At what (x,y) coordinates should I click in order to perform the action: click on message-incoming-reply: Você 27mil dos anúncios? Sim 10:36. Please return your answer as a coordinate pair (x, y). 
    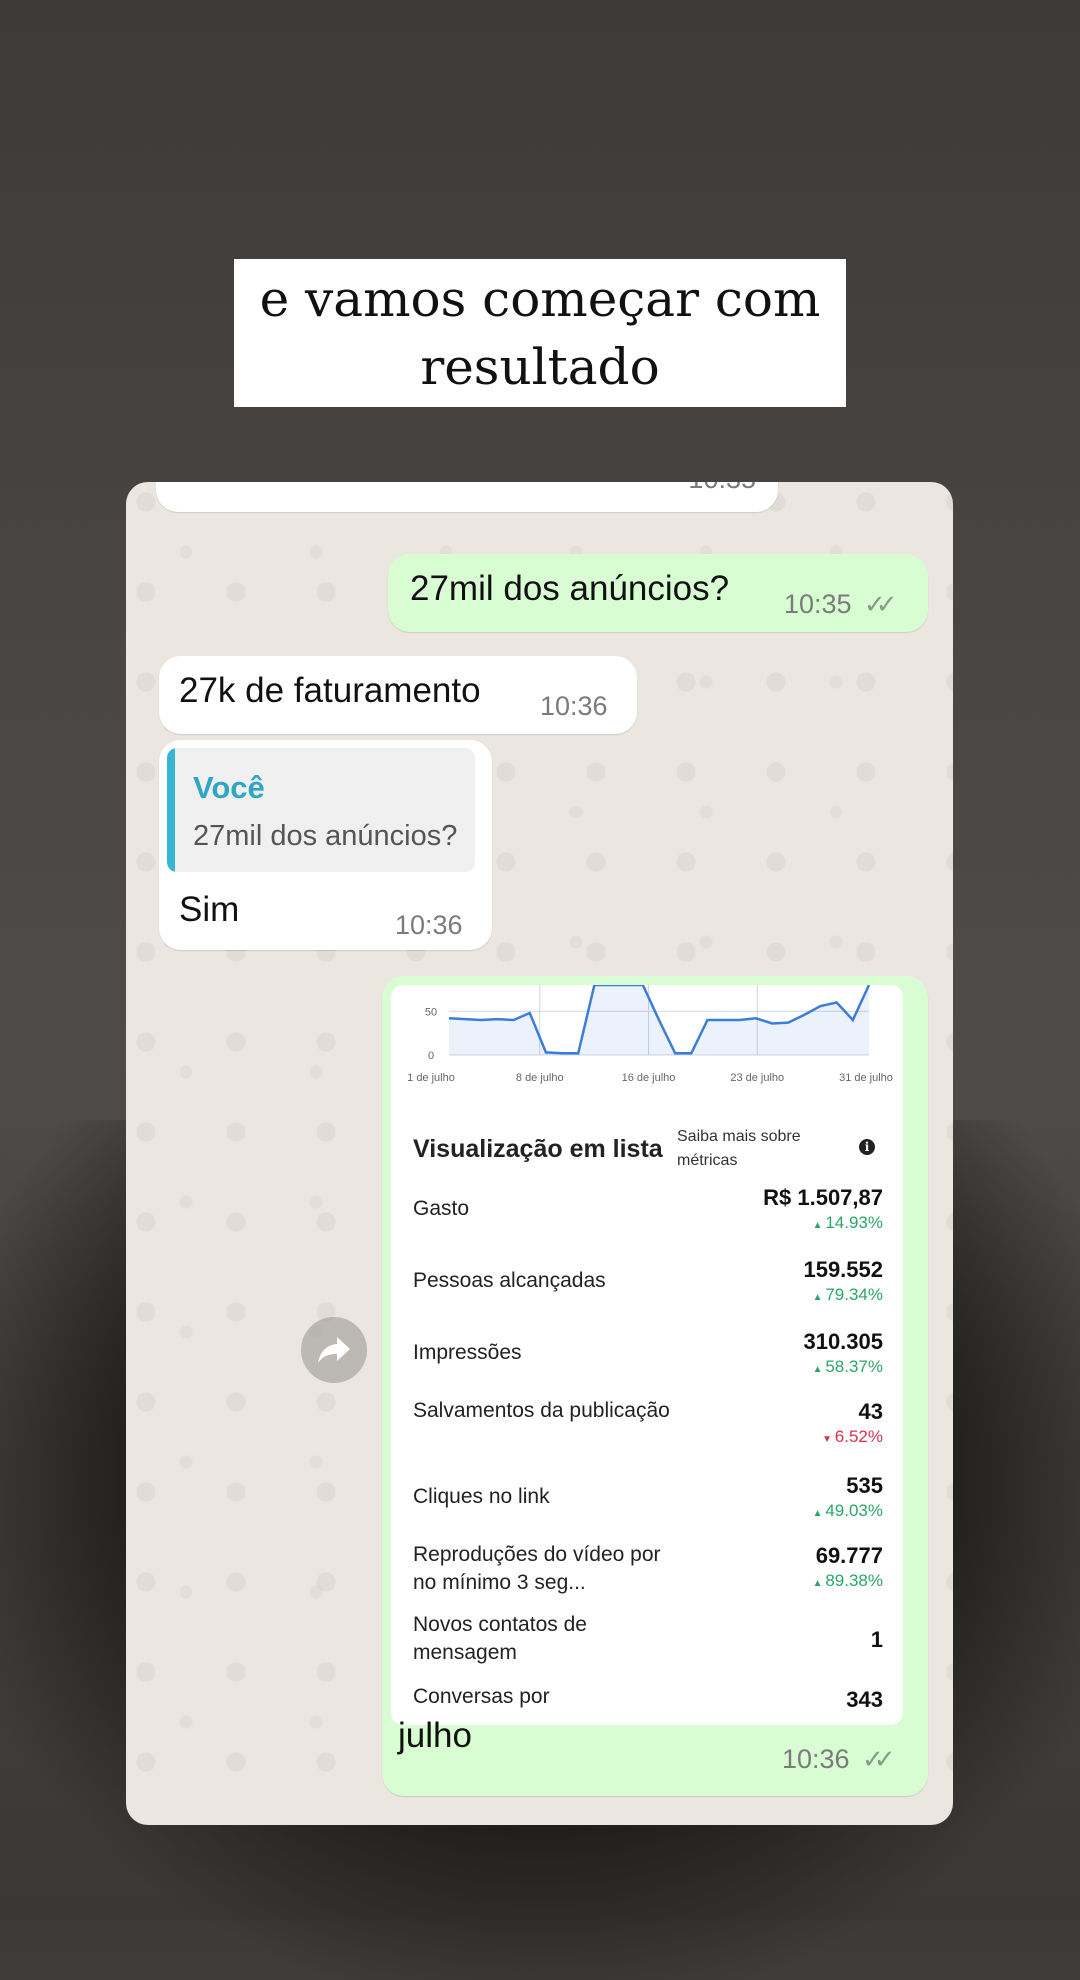
    Looking at the image, I should click on (325, 845).